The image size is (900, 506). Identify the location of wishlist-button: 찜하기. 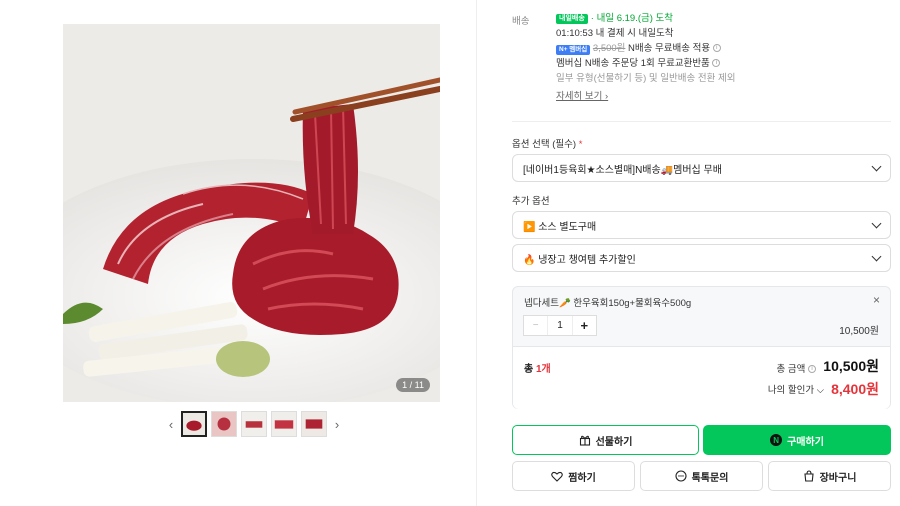
(573, 476).